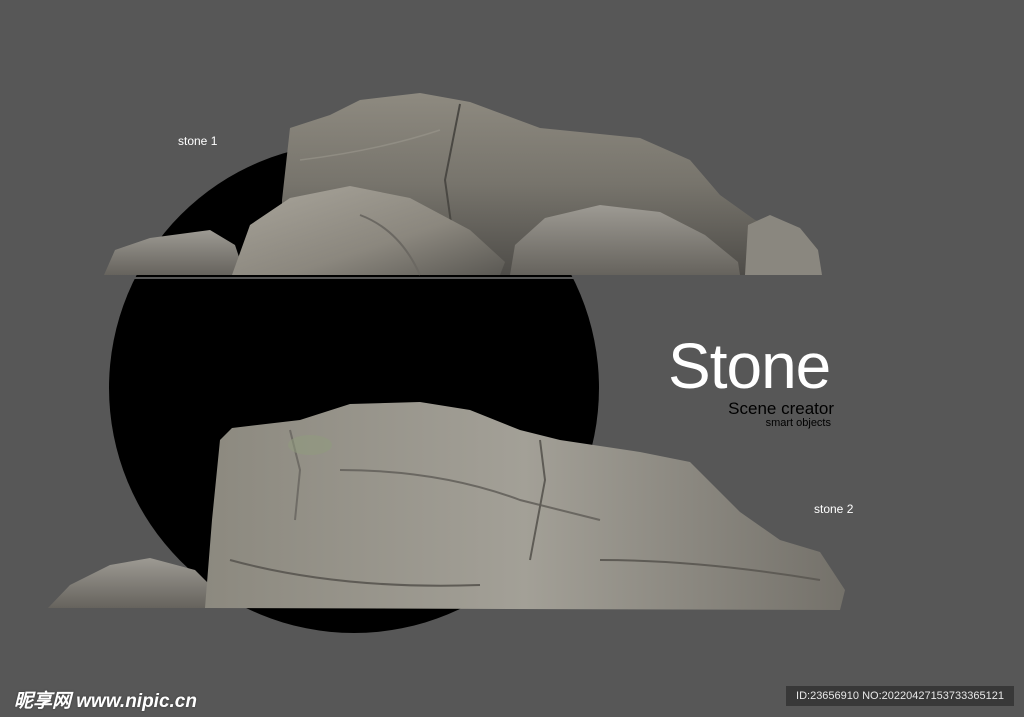 The width and height of the screenshot is (1024, 717). Describe the element at coordinates (900, 696) in the screenshot. I see `watermark-id: ID:23656910 NO:20220427153733365121` at that location.